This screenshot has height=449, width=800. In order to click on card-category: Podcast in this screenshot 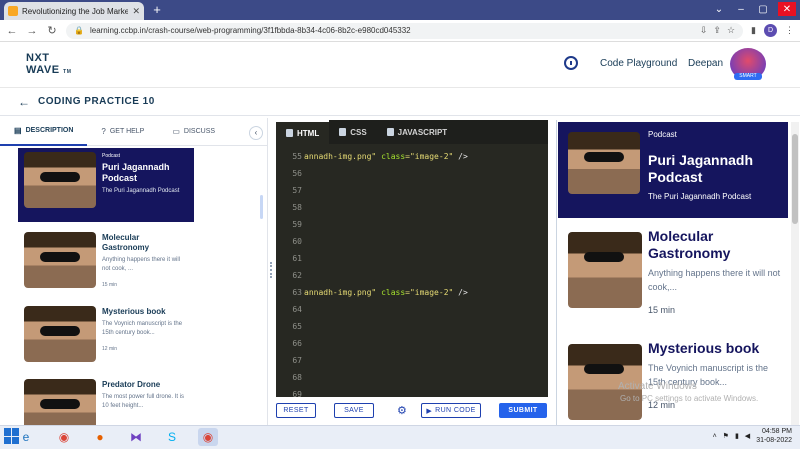, I will do `click(111, 156)`.